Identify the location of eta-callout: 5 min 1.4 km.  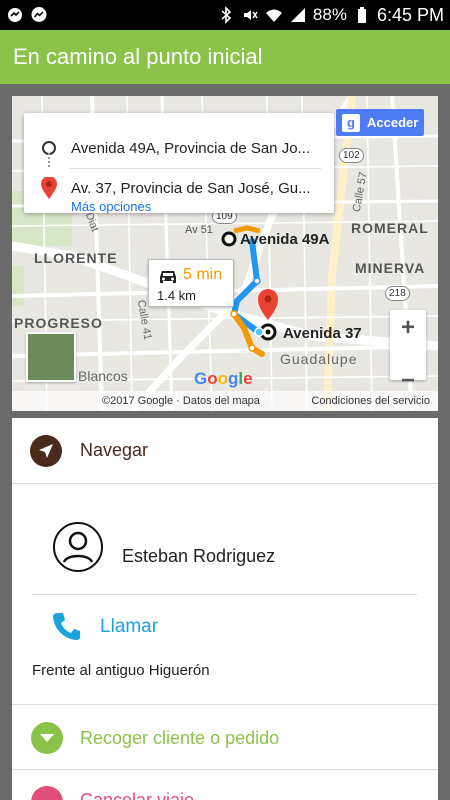
(191, 283).